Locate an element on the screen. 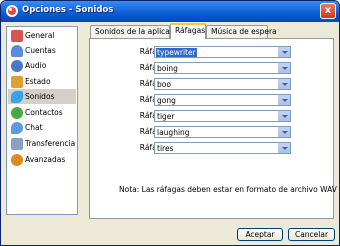  burst-row: Ráfaga #3: boo is located at coordinates (212, 84).